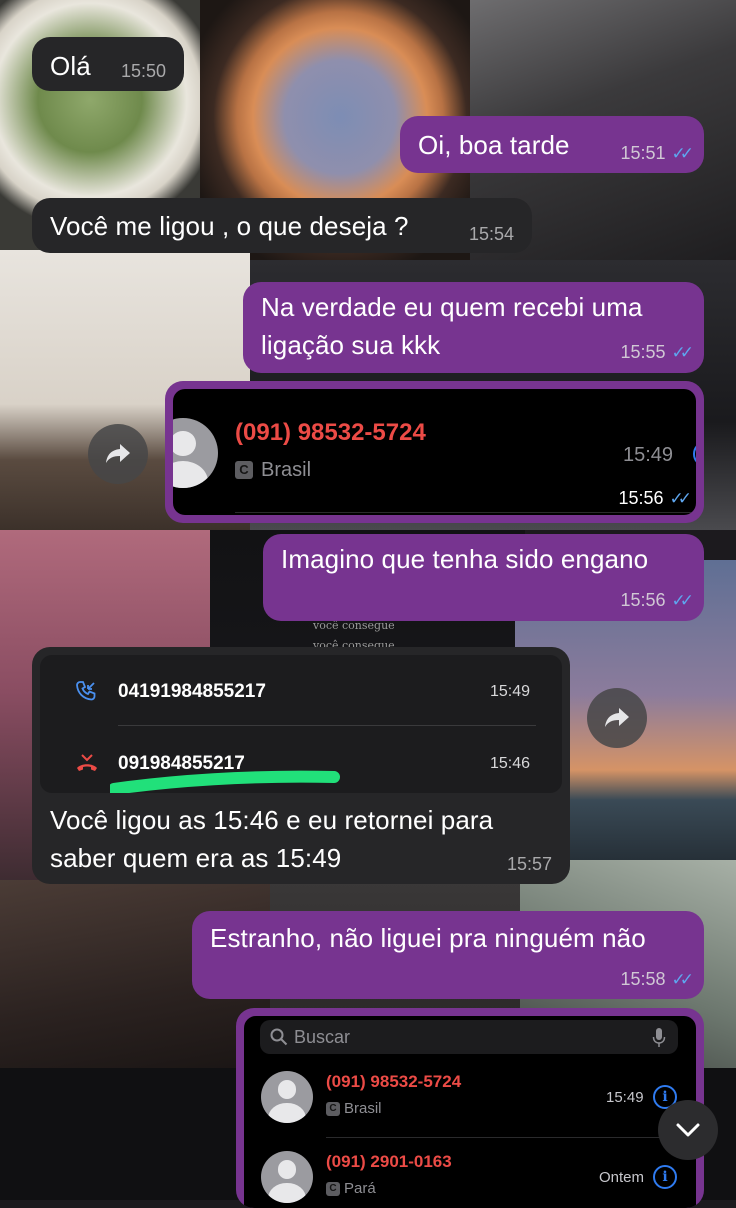  Describe the element at coordinates (108, 64) in the screenshot. I see `message-bubble: Olá 15:50` at that location.